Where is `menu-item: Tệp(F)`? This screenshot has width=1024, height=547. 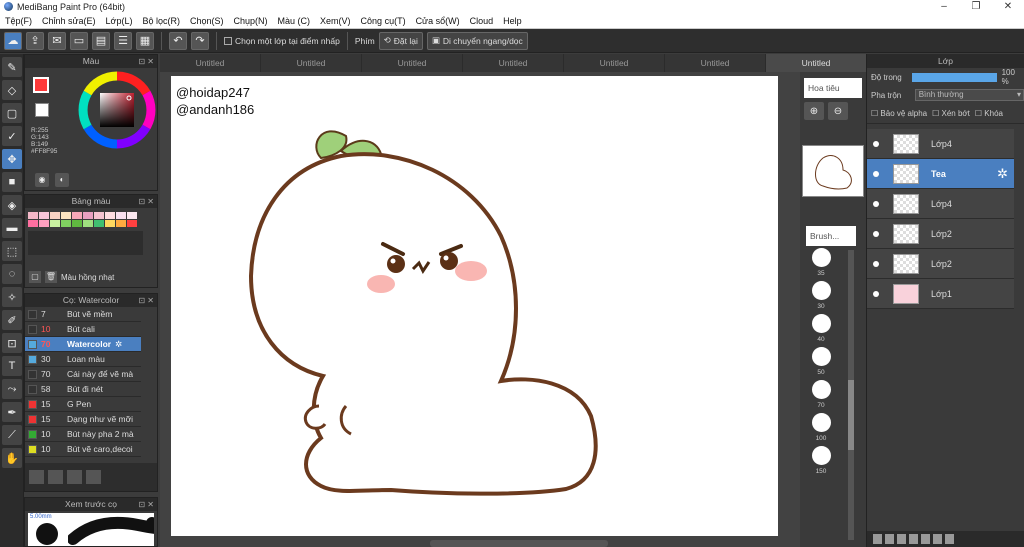 menu-item: Tệp(F) is located at coordinates (18, 21).